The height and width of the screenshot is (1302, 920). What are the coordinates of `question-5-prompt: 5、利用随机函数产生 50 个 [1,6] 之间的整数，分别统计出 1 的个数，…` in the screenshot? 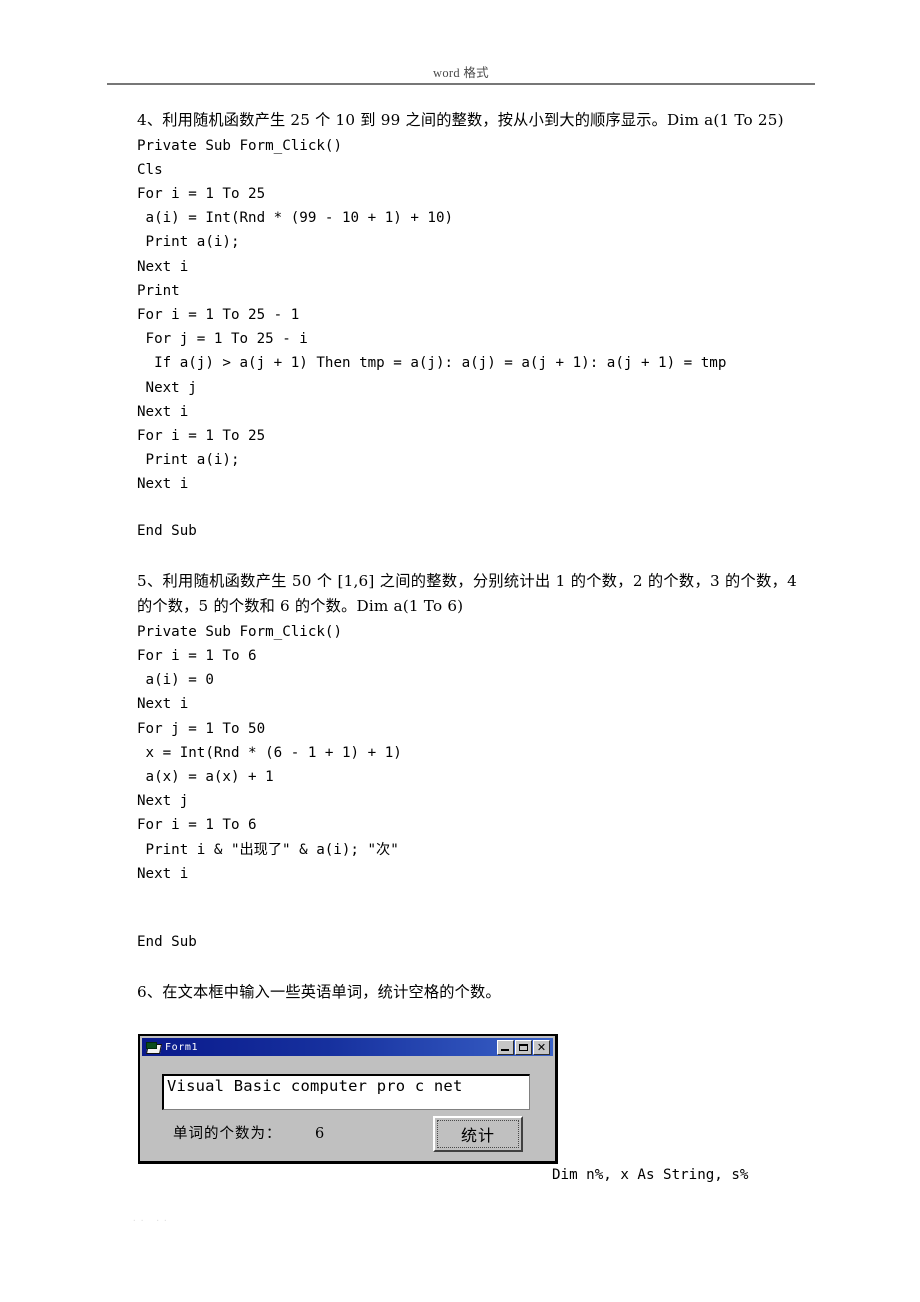 It's located at (470, 593).